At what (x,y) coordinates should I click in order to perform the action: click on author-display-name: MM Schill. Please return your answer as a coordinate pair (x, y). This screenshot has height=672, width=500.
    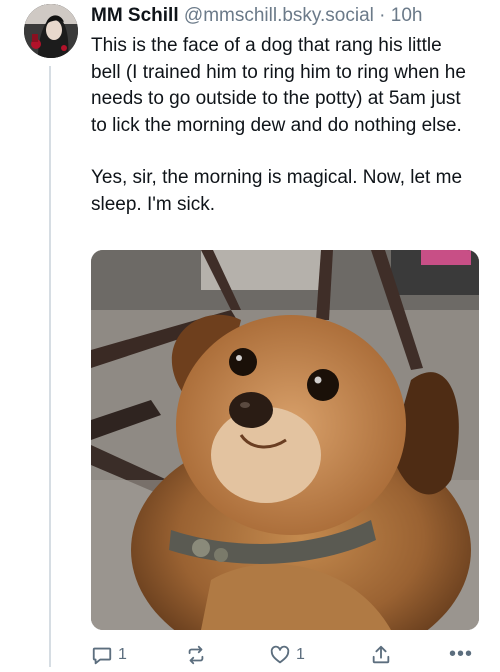
    Looking at the image, I should click on (135, 15).